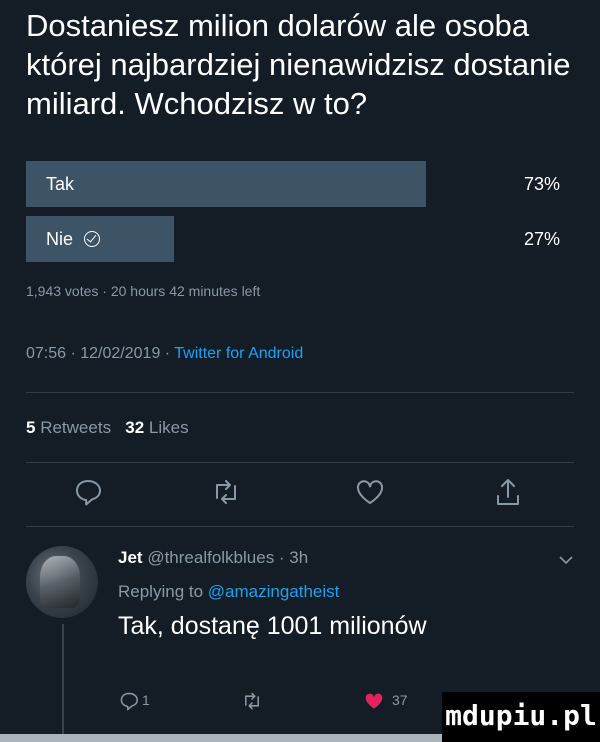 The height and width of the screenshot is (742, 600). I want to click on tweet-stats: 5 Retweets 32 Likes, so click(107, 428).